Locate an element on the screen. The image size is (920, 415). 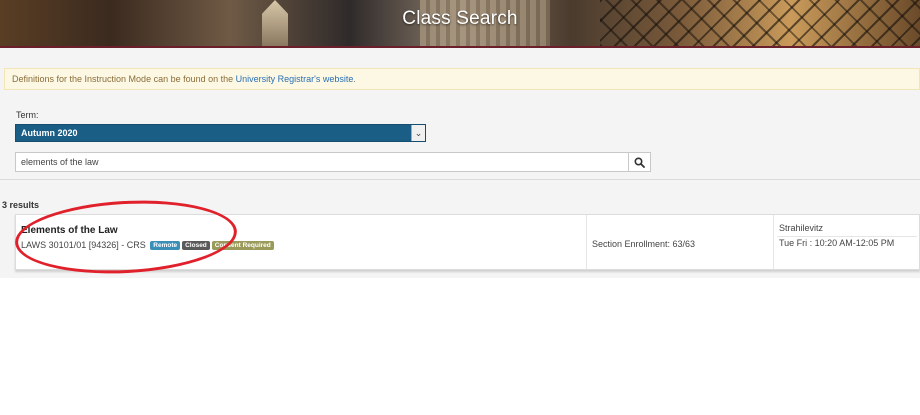
term-selected-value: Autumn 2020 is located at coordinates (49, 133).